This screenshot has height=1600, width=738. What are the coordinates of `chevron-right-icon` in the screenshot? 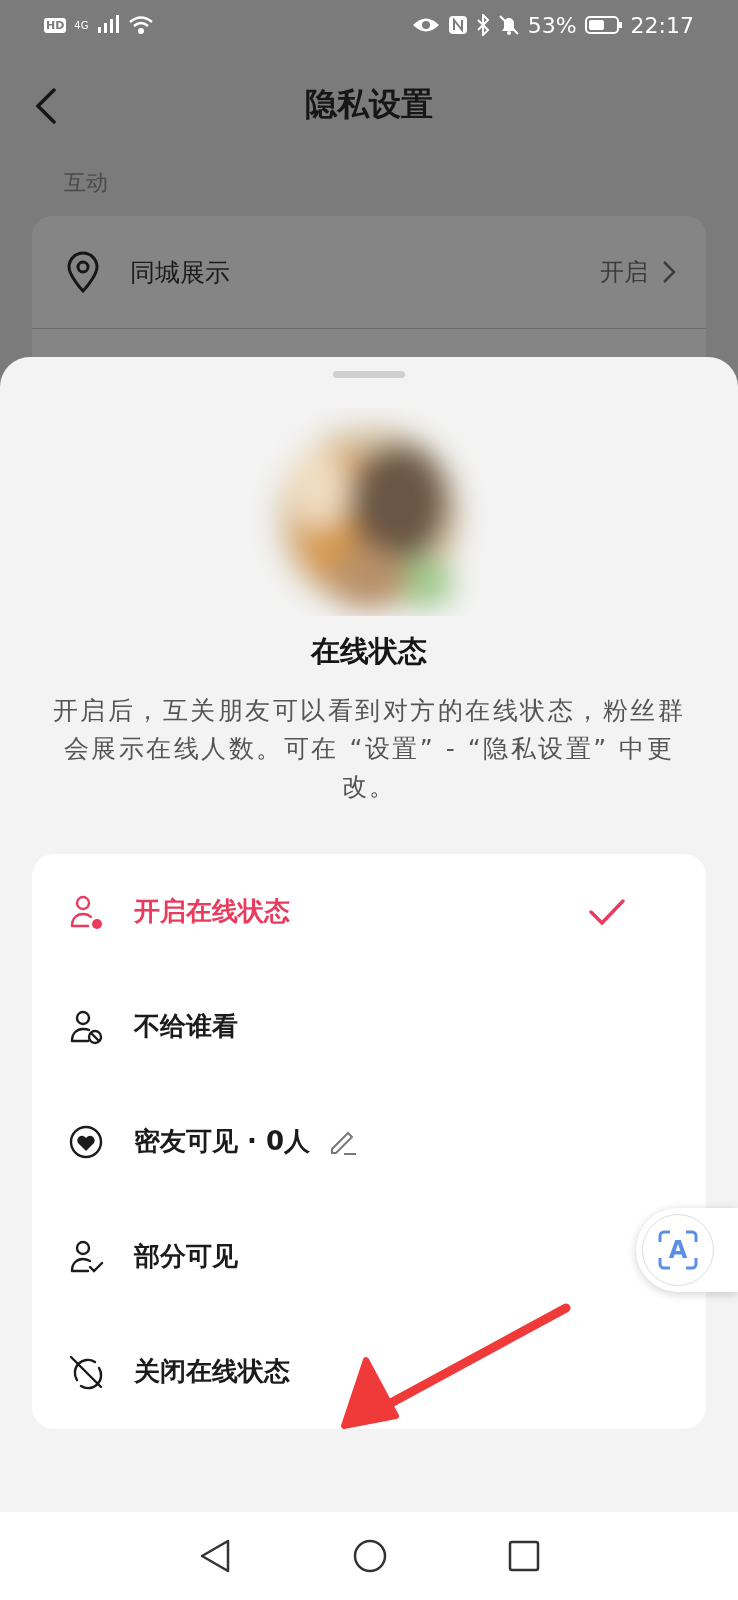 It's located at (669, 272).